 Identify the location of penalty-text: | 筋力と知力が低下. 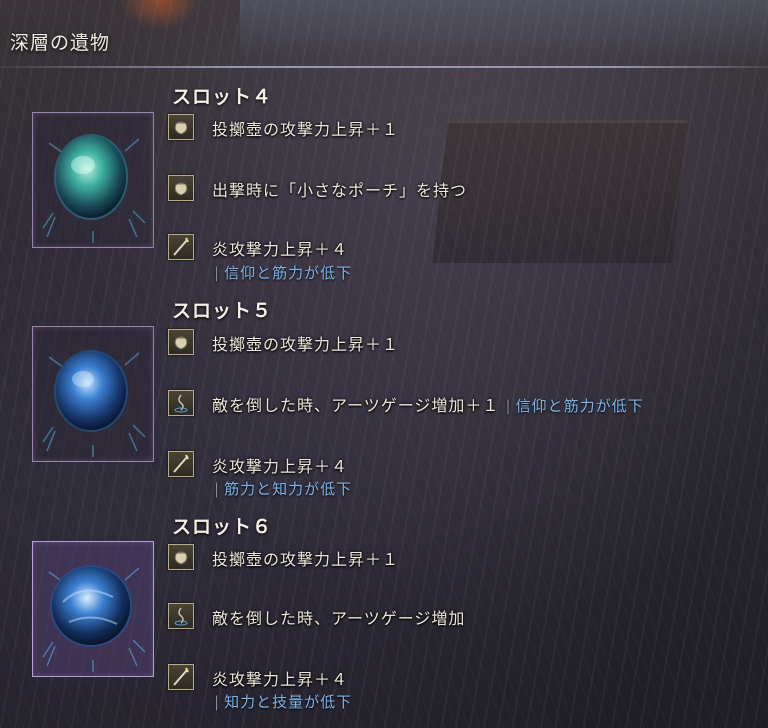
(283, 489).